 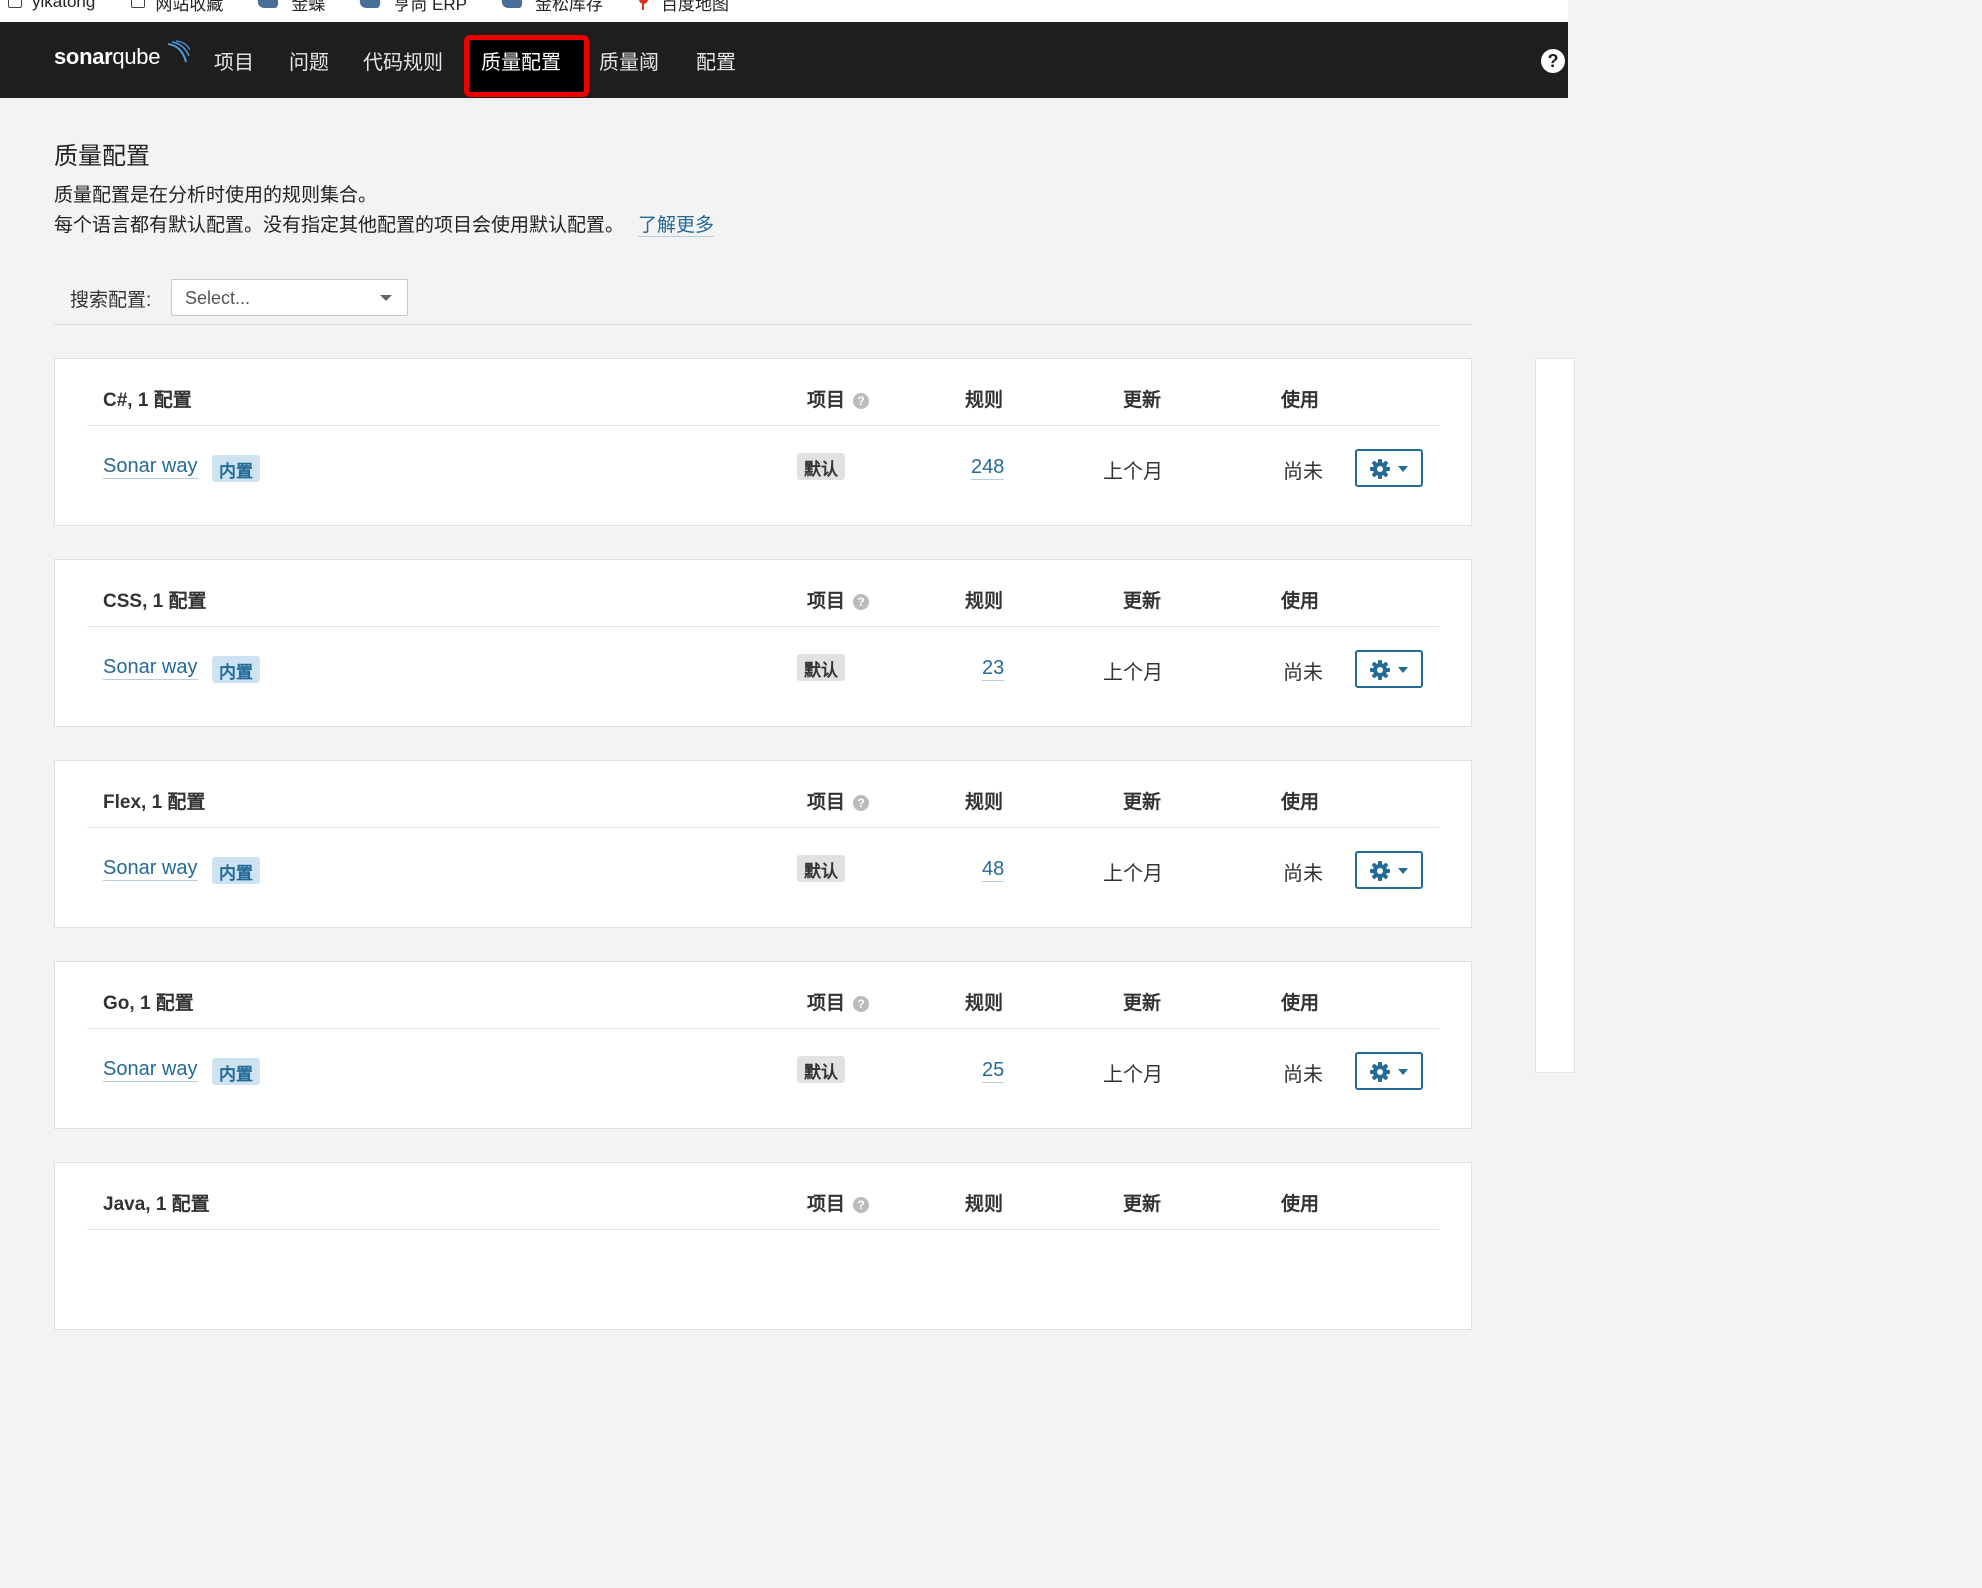 I want to click on page-description: 质量配置是在分析时使用的规则集合。, so click(x=216, y=195).